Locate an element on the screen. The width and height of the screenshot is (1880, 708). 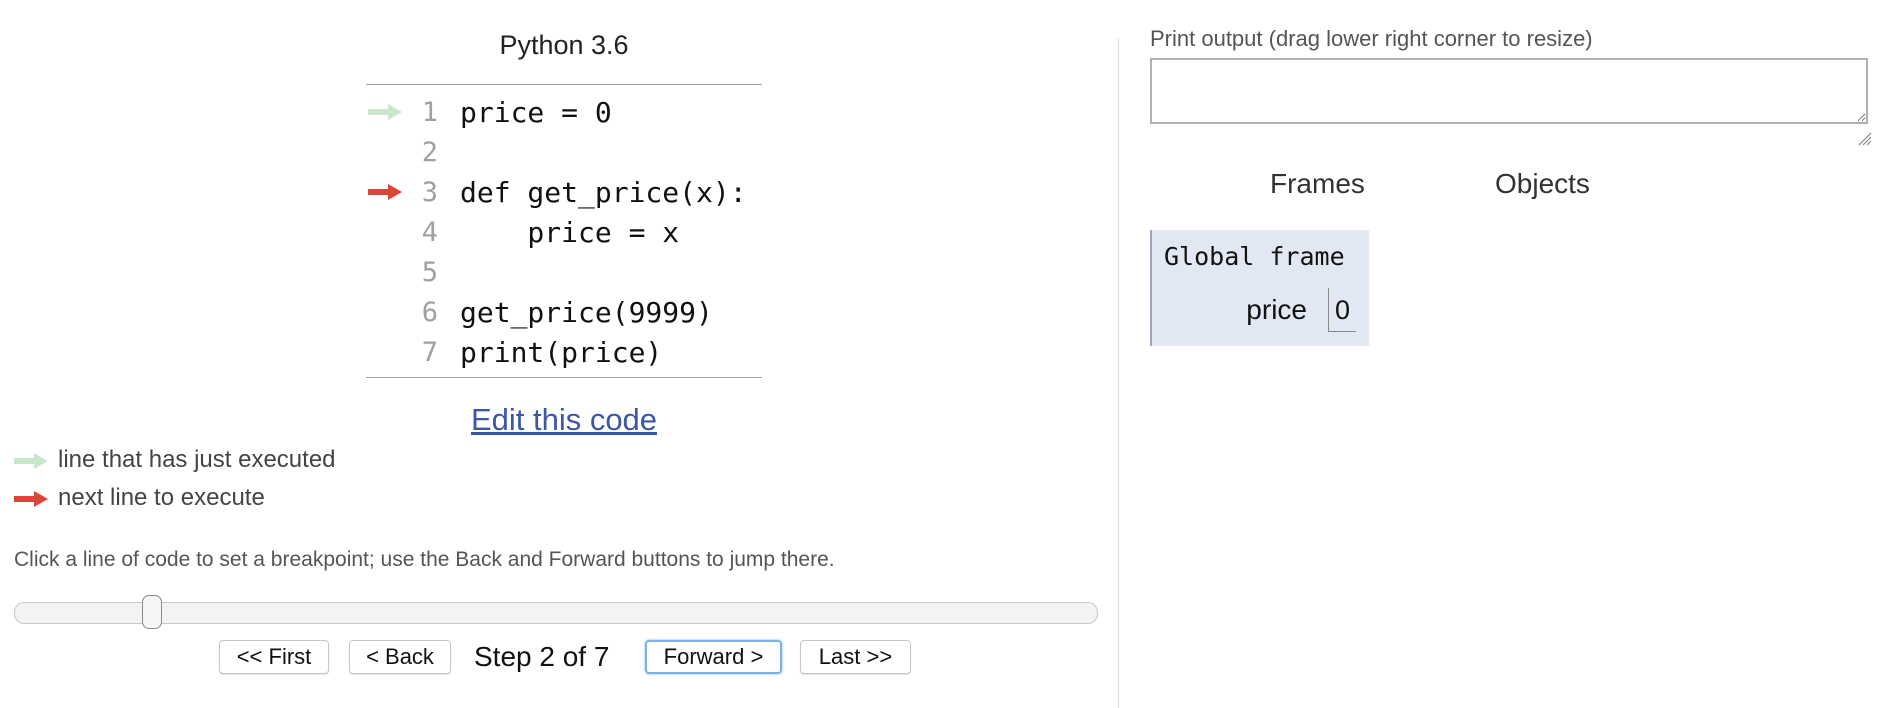
step-slider is located at coordinates (556, 612).